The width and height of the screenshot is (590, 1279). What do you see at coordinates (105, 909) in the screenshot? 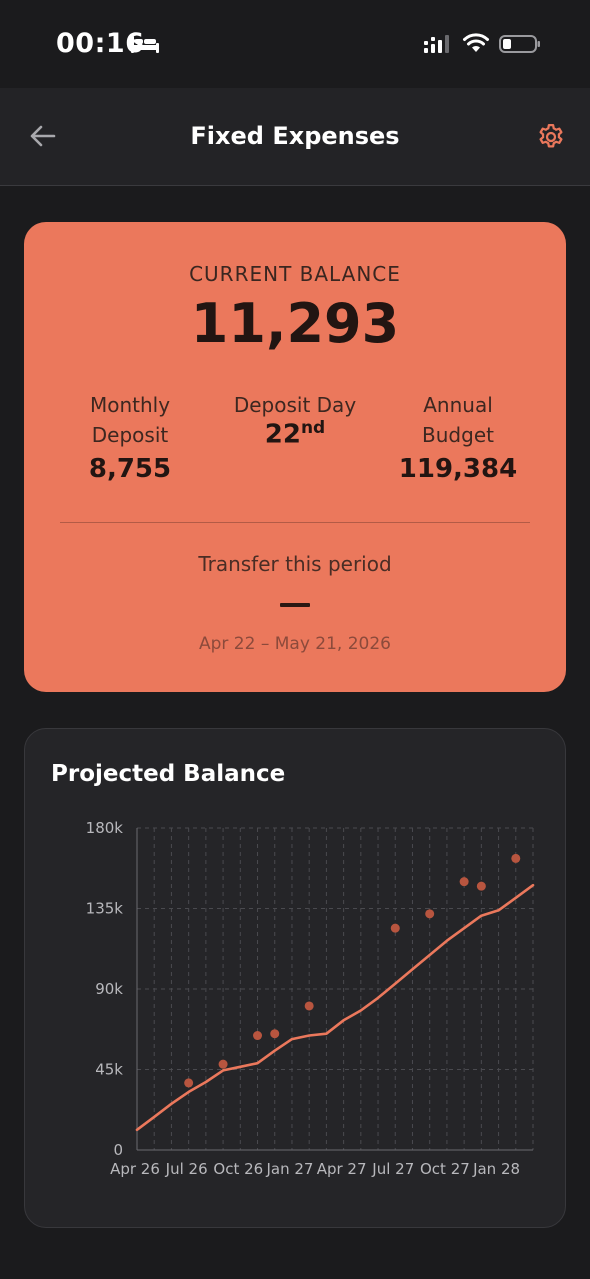
I see `y-tick-label: 135k` at bounding box center [105, 909].